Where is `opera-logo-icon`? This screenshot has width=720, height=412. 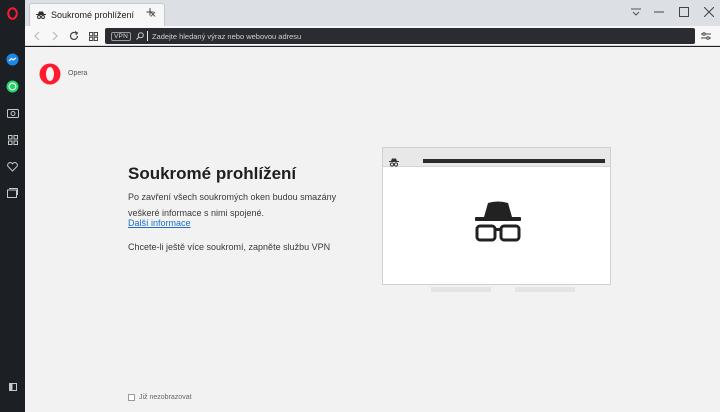
opera-logo-icon is located at coordinates (50, 74).